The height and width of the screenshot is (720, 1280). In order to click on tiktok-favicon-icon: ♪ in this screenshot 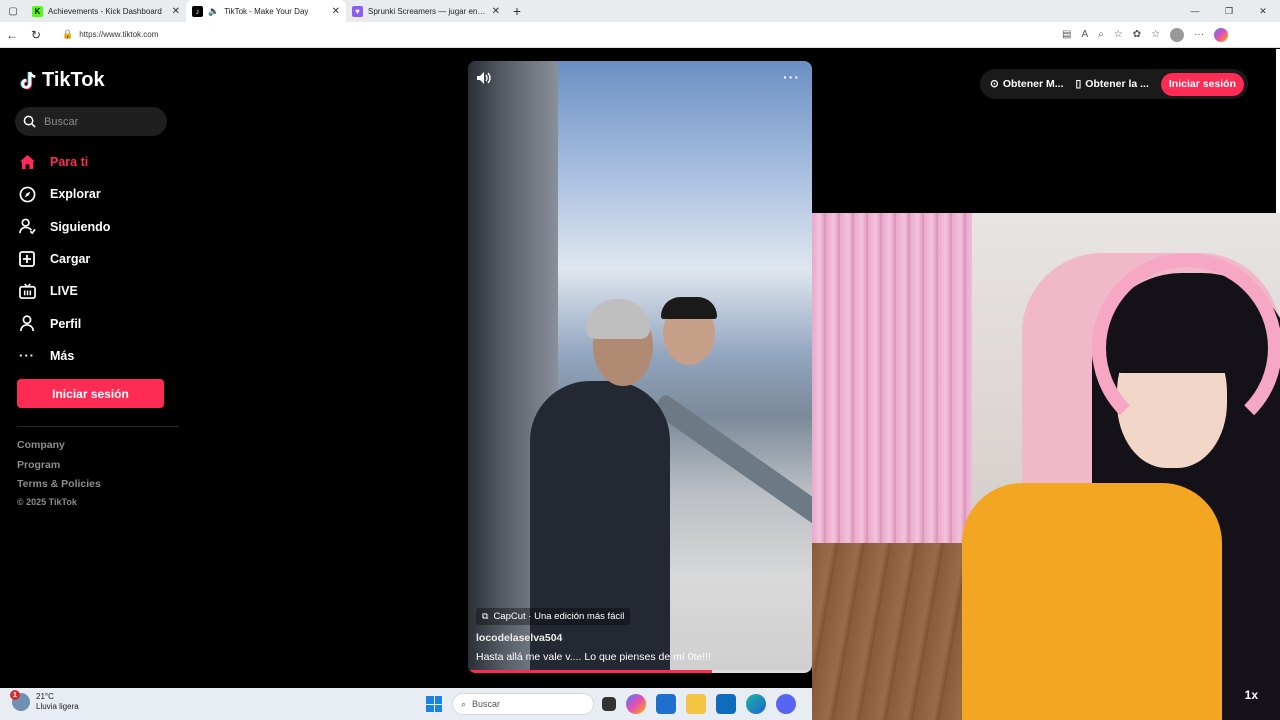, I will do `click(197, 11)`.